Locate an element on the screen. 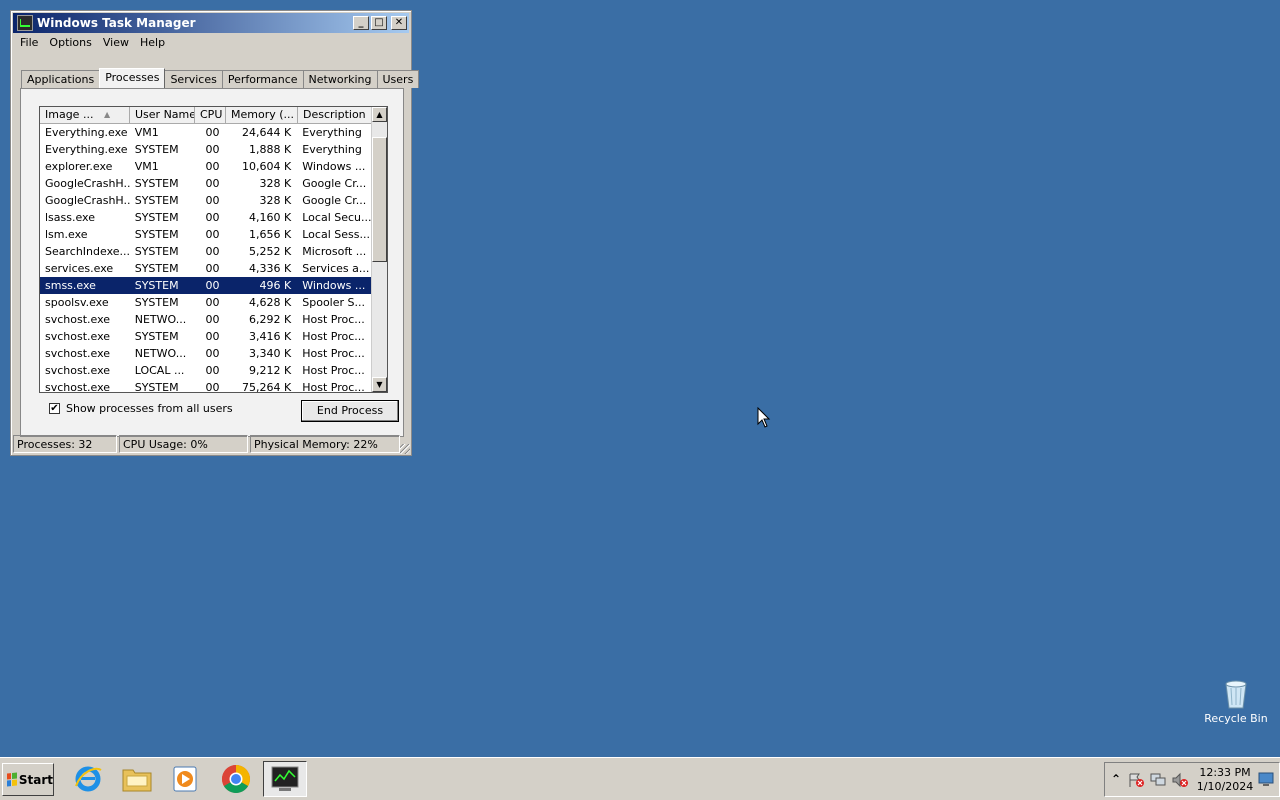  cell-memory: 6,292 K is located at coordinates (270, 319).